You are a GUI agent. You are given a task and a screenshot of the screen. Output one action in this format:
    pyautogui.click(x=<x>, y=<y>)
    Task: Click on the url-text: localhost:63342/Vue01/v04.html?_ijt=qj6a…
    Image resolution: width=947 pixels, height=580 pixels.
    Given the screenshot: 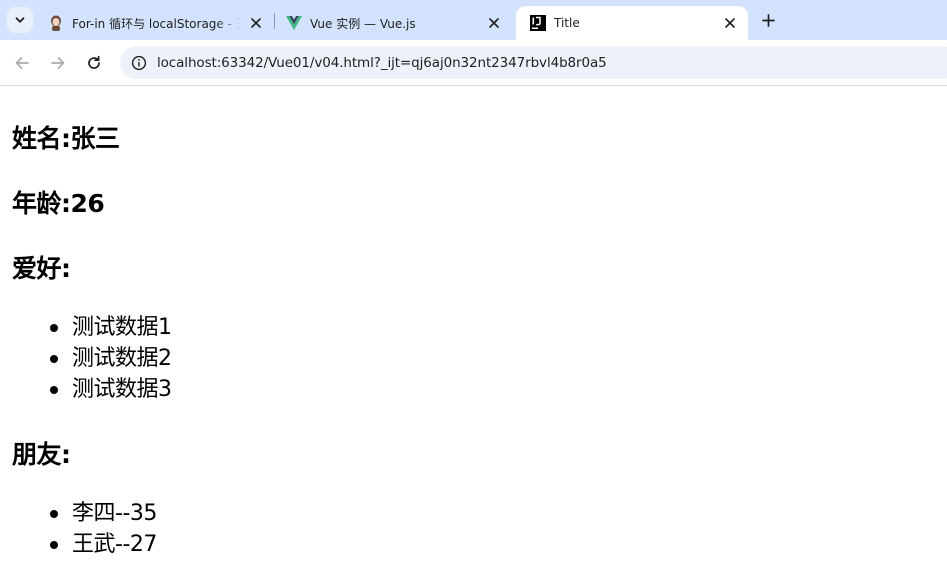 What is the action you would take?
    pyautogui.click(x=382, y=62)
    